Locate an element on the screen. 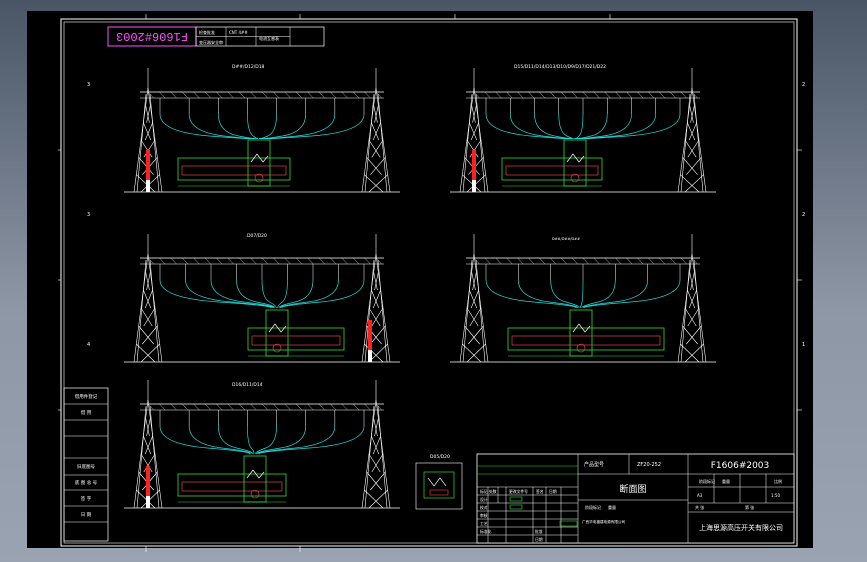  tb-sheet: 第 张 is located at coordinates (749, 507).